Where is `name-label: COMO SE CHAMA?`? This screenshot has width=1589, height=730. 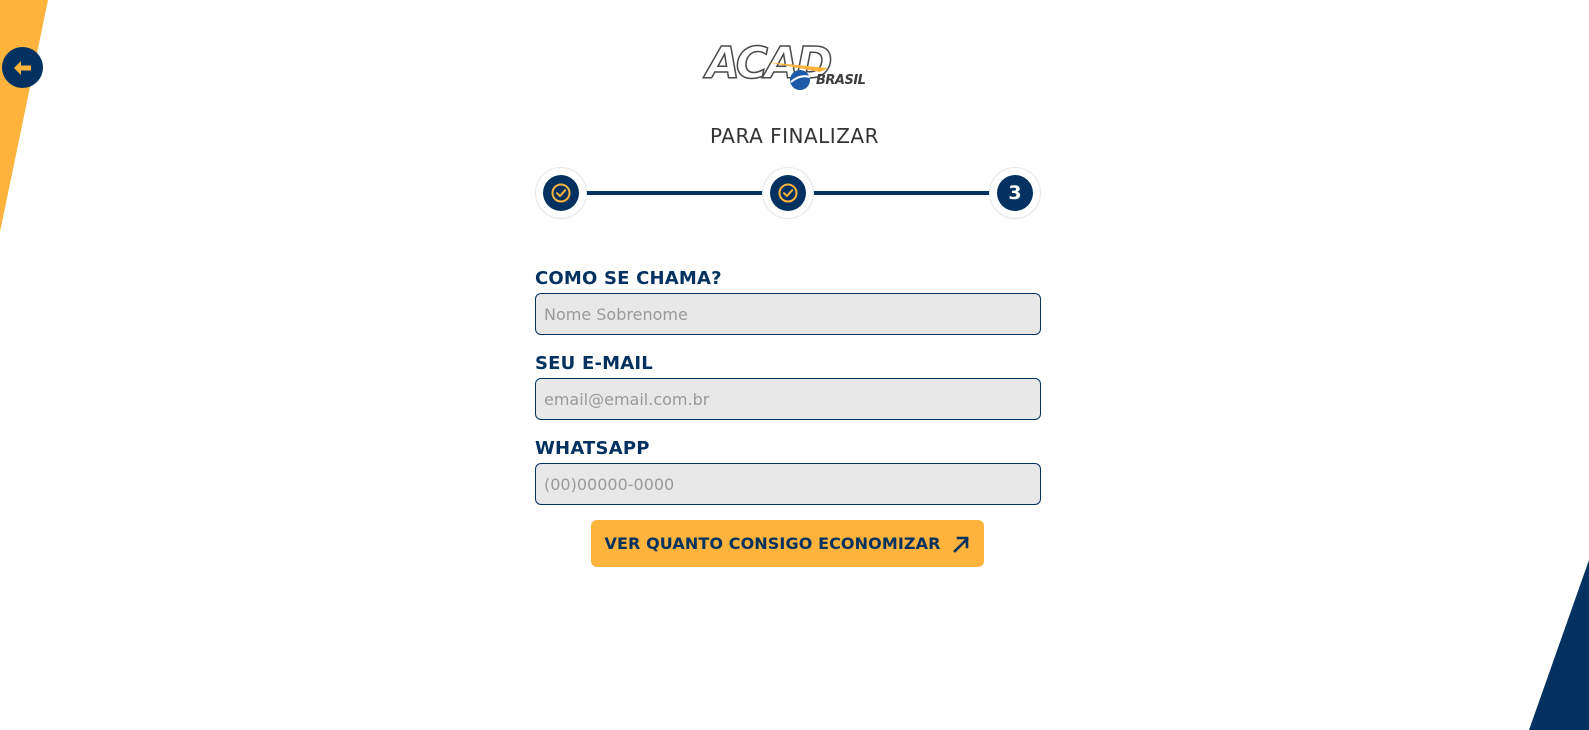
name-label: COMO SE CHAMA? is located at coordinates (628, 278).